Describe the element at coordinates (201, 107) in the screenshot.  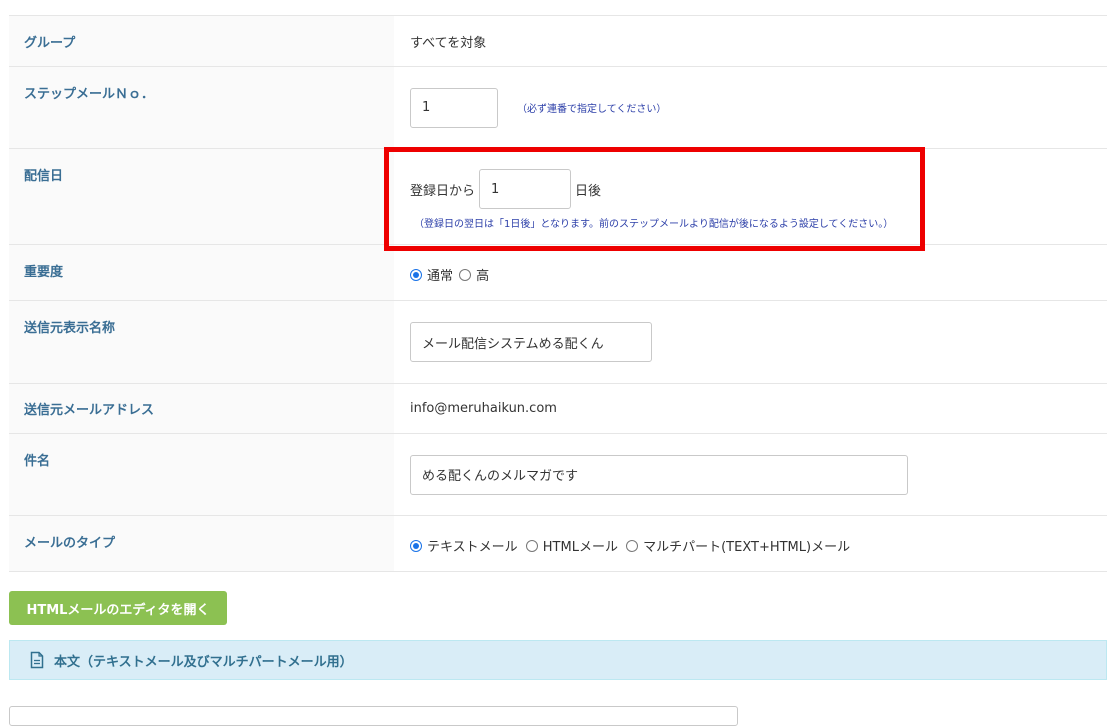
I see `step-no-label: ステップメールＮｏ．` at that location.